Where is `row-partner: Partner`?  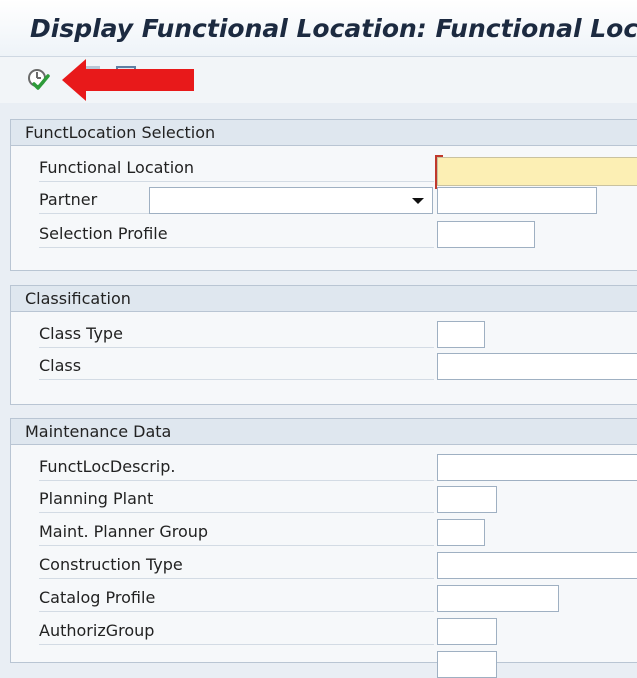
row-partner: Partner is located at coordinates (324, 200).